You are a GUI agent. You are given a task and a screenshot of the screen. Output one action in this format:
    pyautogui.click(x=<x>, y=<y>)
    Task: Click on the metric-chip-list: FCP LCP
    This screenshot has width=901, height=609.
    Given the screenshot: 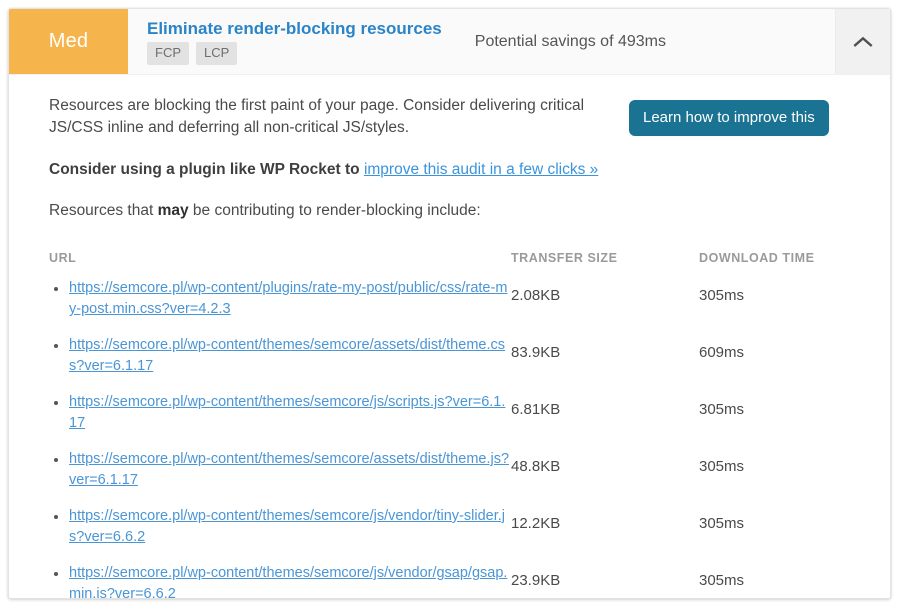 What is the action you would take?
    pyautogui.click(x=294, y=53)
    